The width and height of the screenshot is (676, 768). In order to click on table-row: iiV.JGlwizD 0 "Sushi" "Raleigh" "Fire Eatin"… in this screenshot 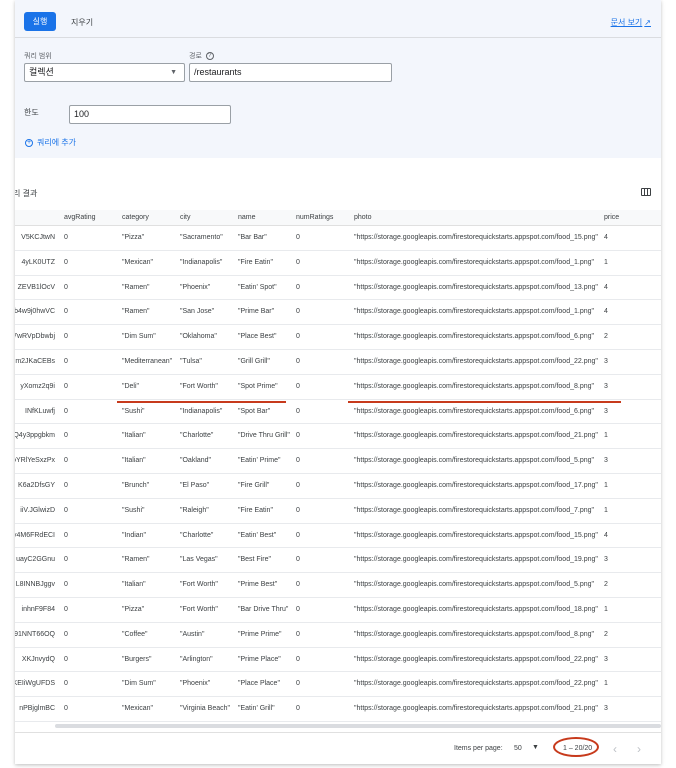, I will do `click(338, 511)`.